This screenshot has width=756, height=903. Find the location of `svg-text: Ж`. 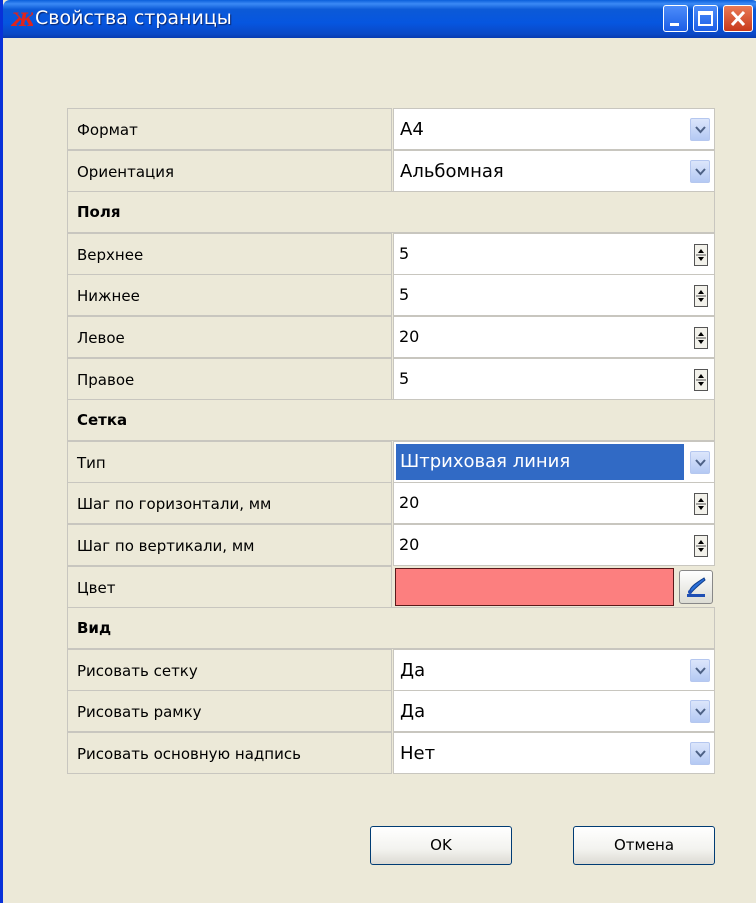

svg-text: Ж is located at coordinates (22, 19).